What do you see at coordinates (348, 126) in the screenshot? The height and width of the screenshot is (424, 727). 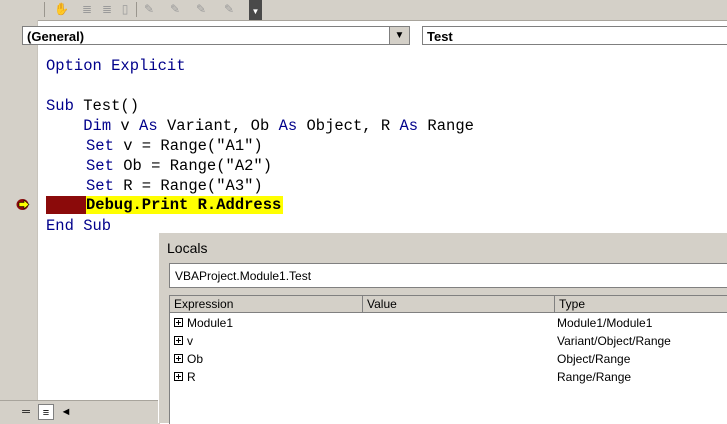 I see `code-text: Object, R` at bounding box center [348, 126].